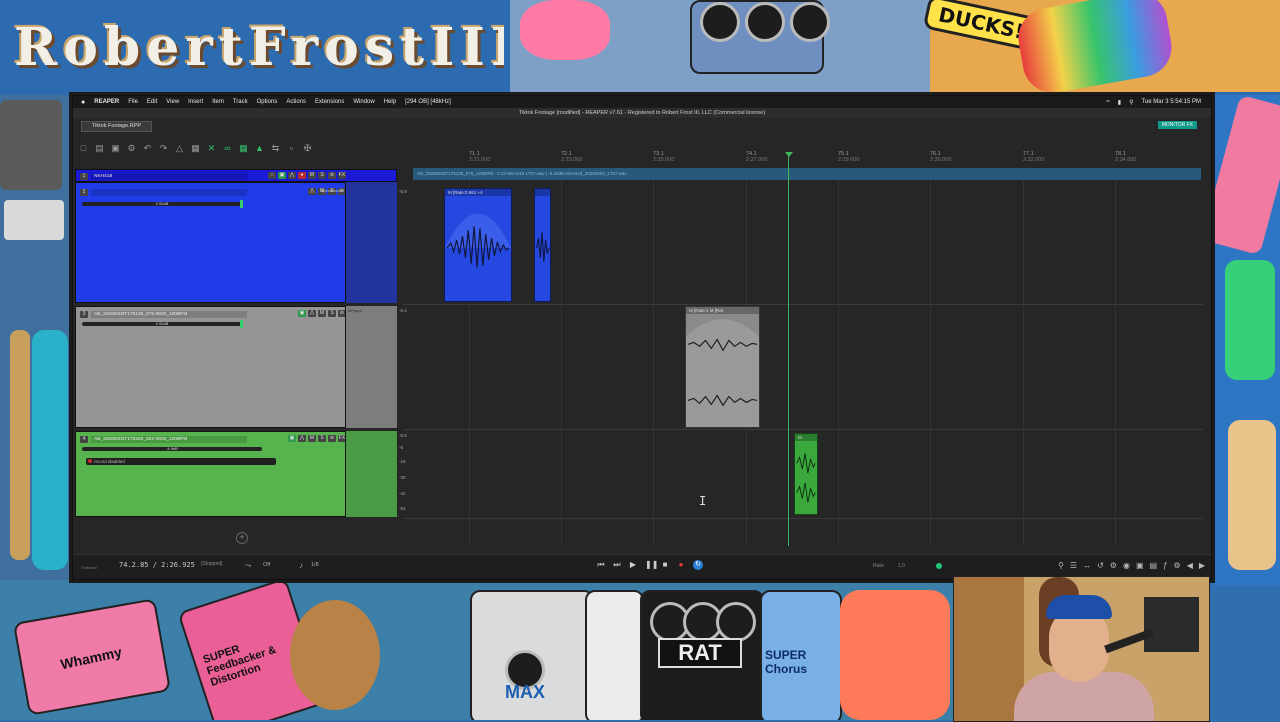 The width and height of the screenshot is (1280, 722). What do you see at coordinates (315, 565) in the screenshot?
I see `grid-value: 1/8` at bounding box center [315, 565].